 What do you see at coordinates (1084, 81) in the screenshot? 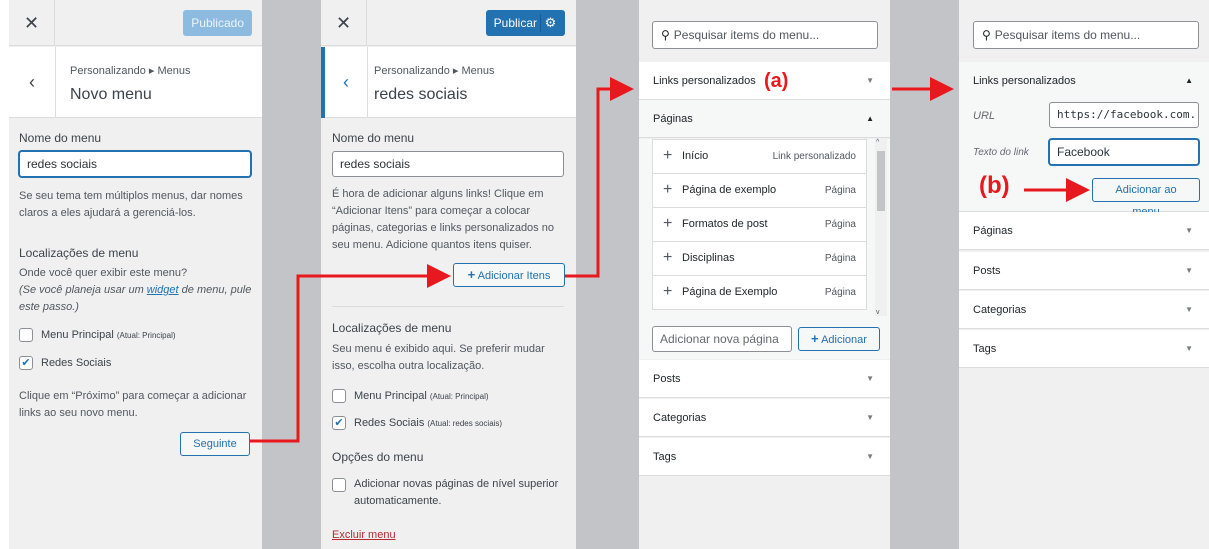
I see `accordion-custom-links: Links personalizados ▲` at bounding box center [1084, 81].